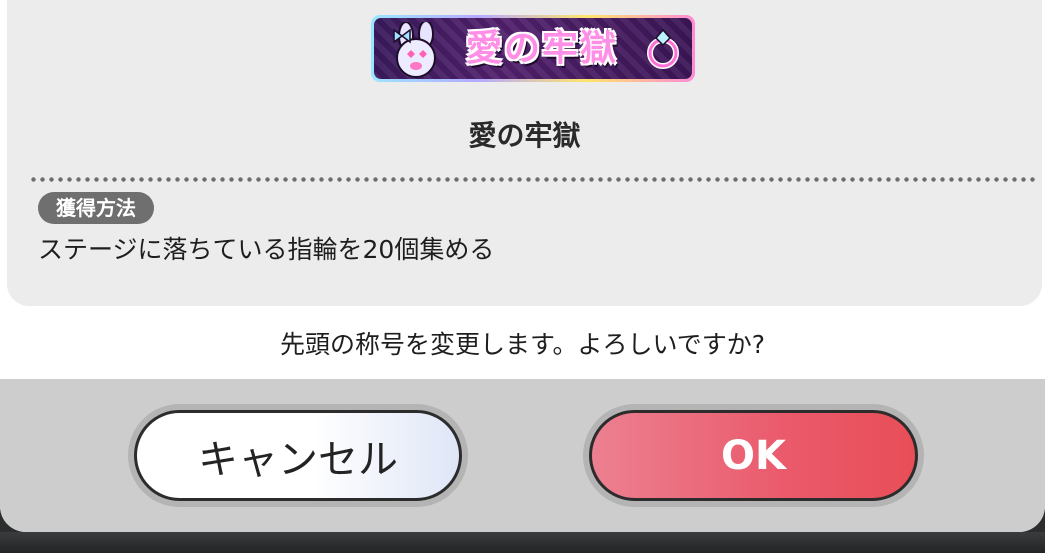  I want to click on title-badge-text: 愛の牢獄, so click(542, 48).